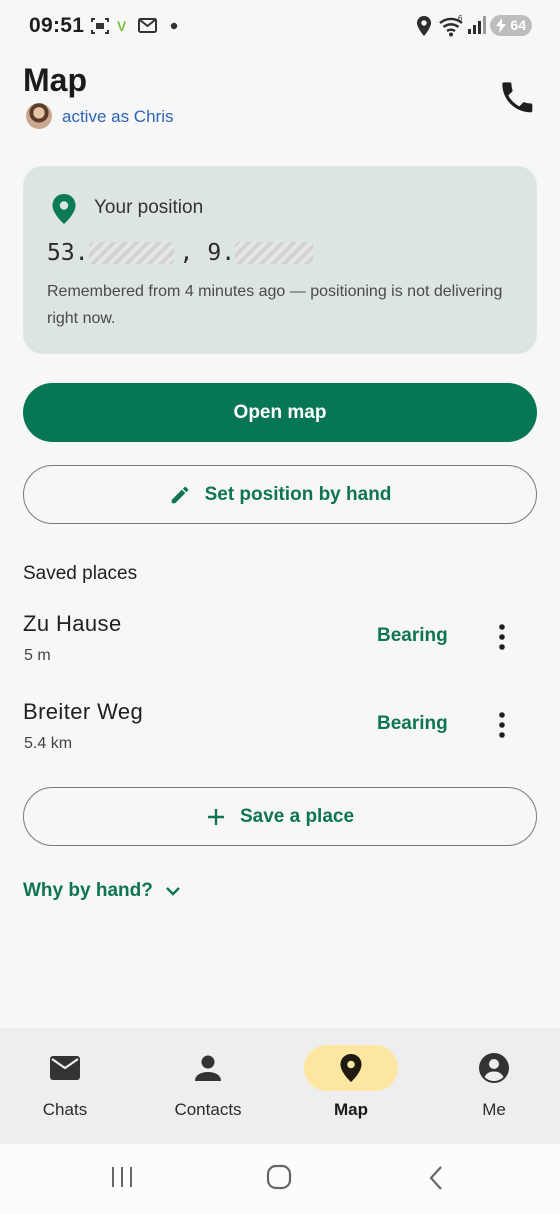 Image resolution: width=560 pixels, height=1214 pixels. What do you see at coordinates (424, 26) in the screenshot?
I see `location-icon` at bounding box center [424, 26].